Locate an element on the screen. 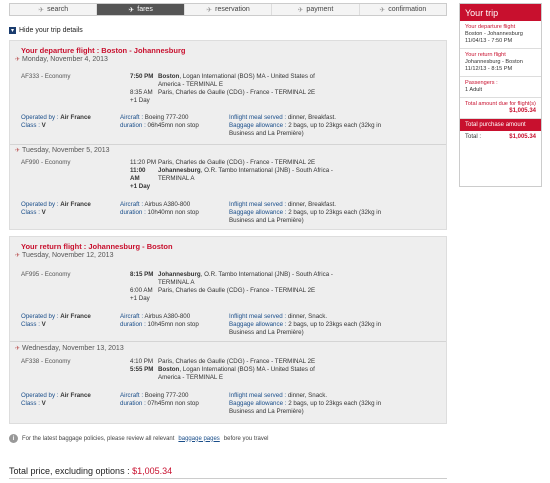 The height and width of the screenshot is (483, 550). step-search: ✈︎ search is located at coordinates (54, 9).